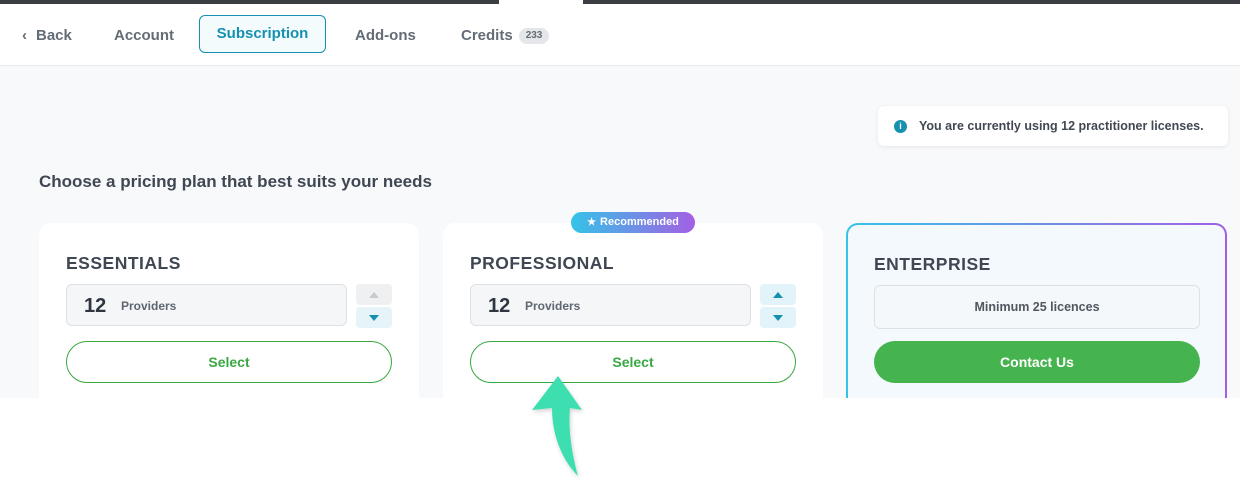  Describe the element at coordinates (229, 362) in the screenshot. I see `select-essentials-button: Select` at that location.